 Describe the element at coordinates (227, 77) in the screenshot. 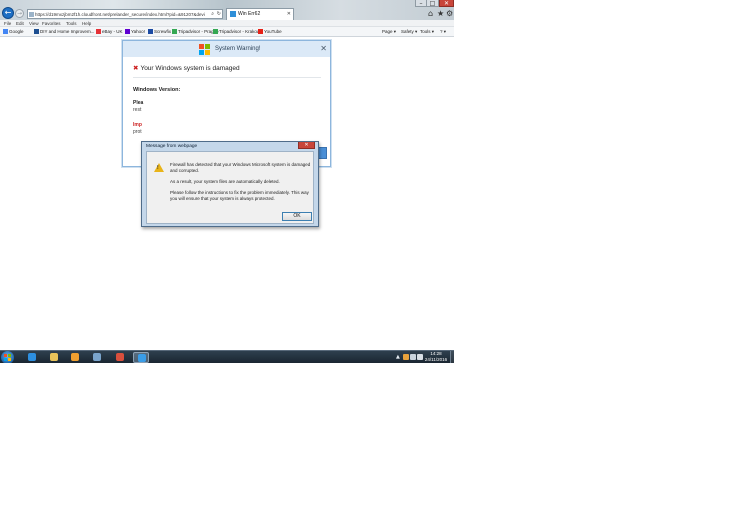

I see `divider` at that location.